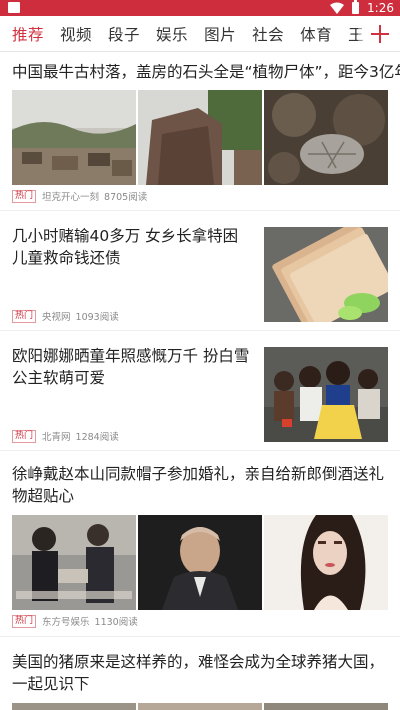 Image resolution: width=400 pixels, height=710 pixels. I want to click on status-time: 1:26, so click(380, 8).